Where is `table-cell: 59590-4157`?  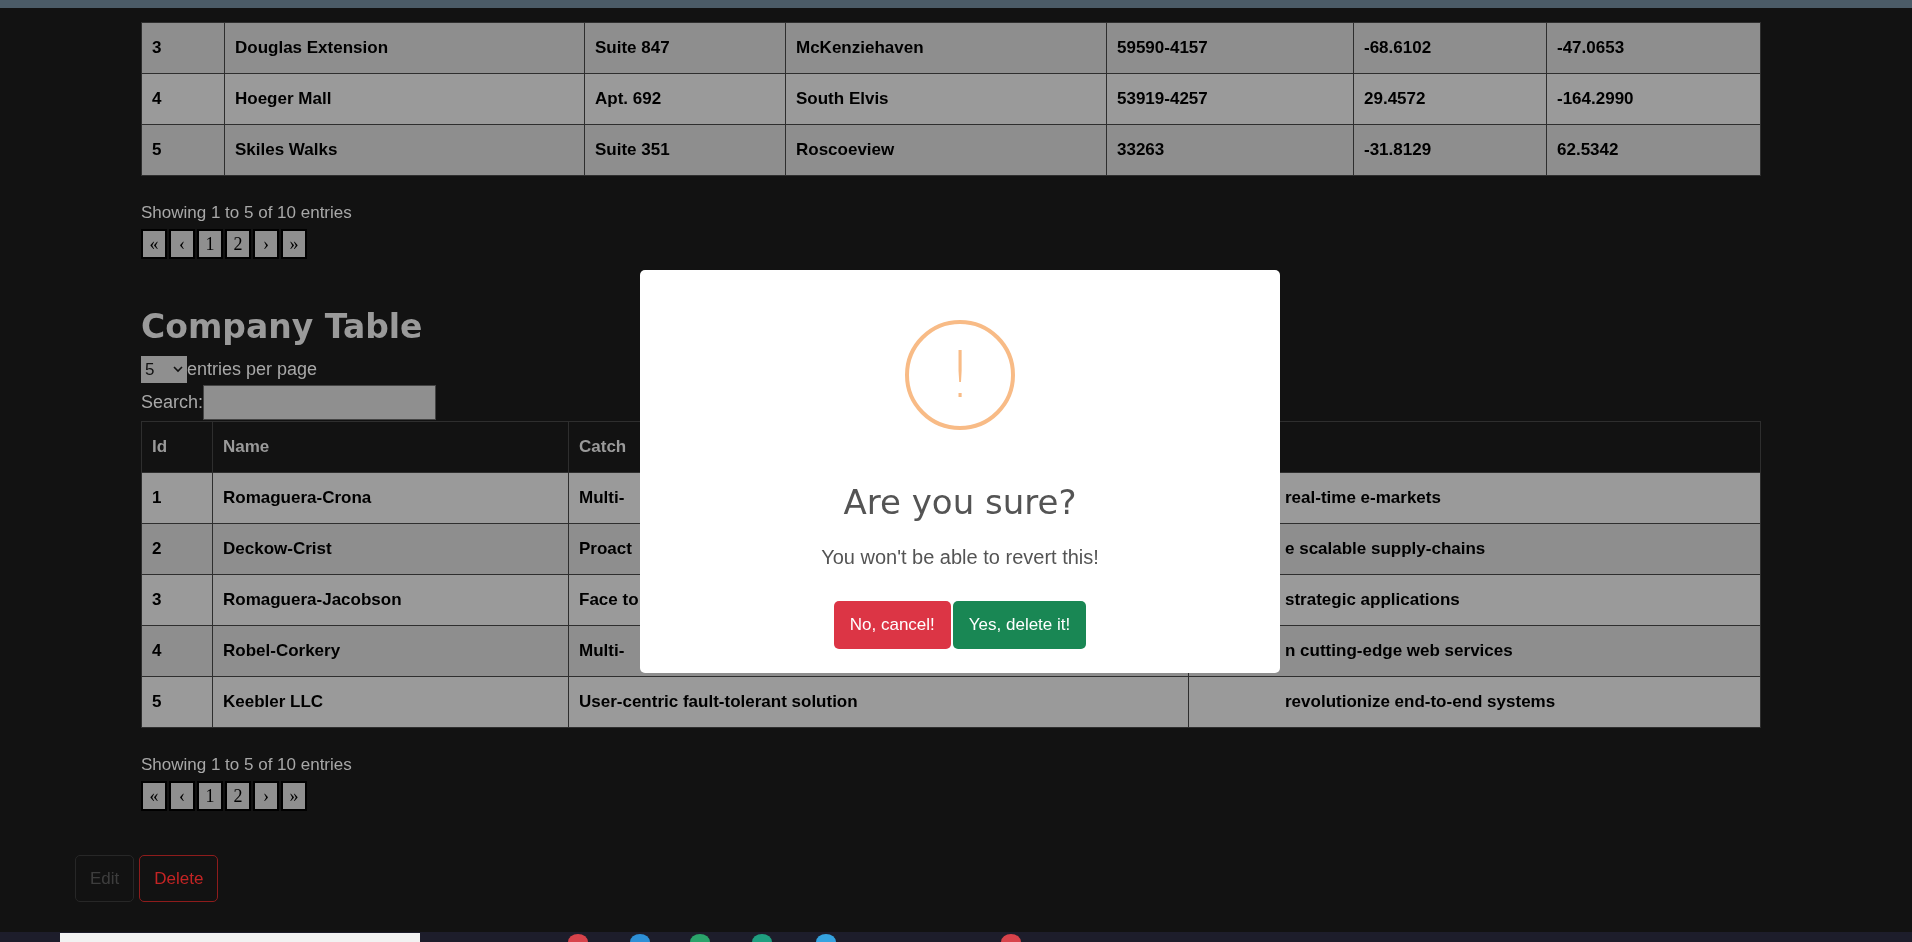 table-cell: 59590-4157 is located at coordinates (1230, 48).